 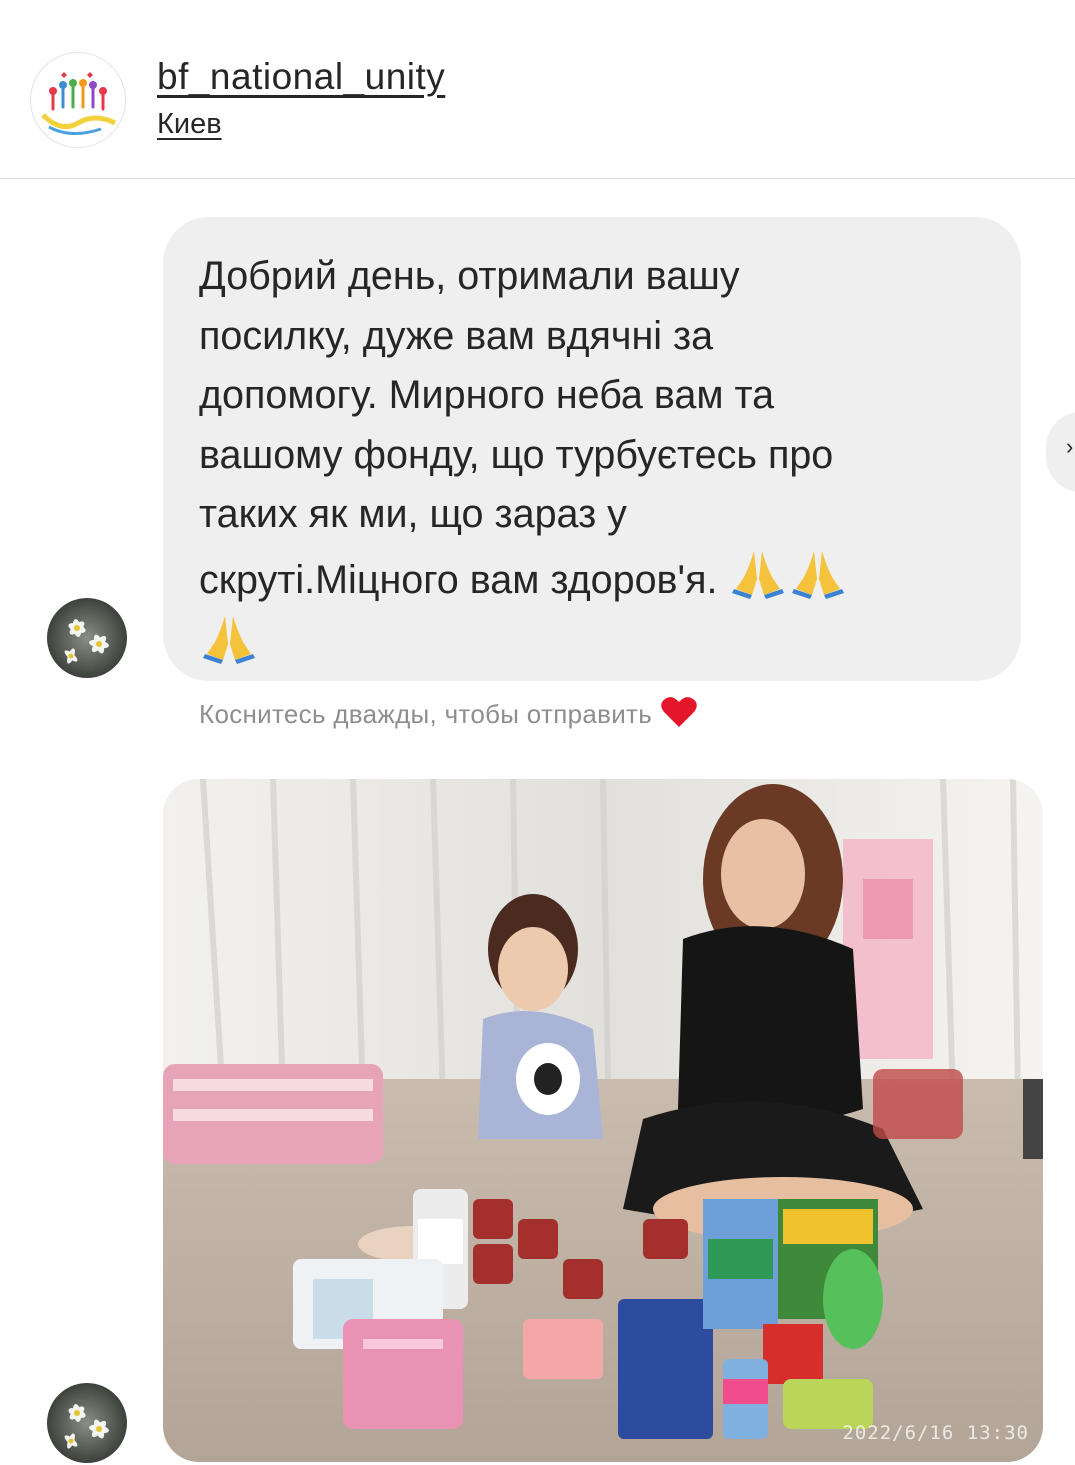 I want to click on chevron-icon: ›, so click(x=1070, y=446).